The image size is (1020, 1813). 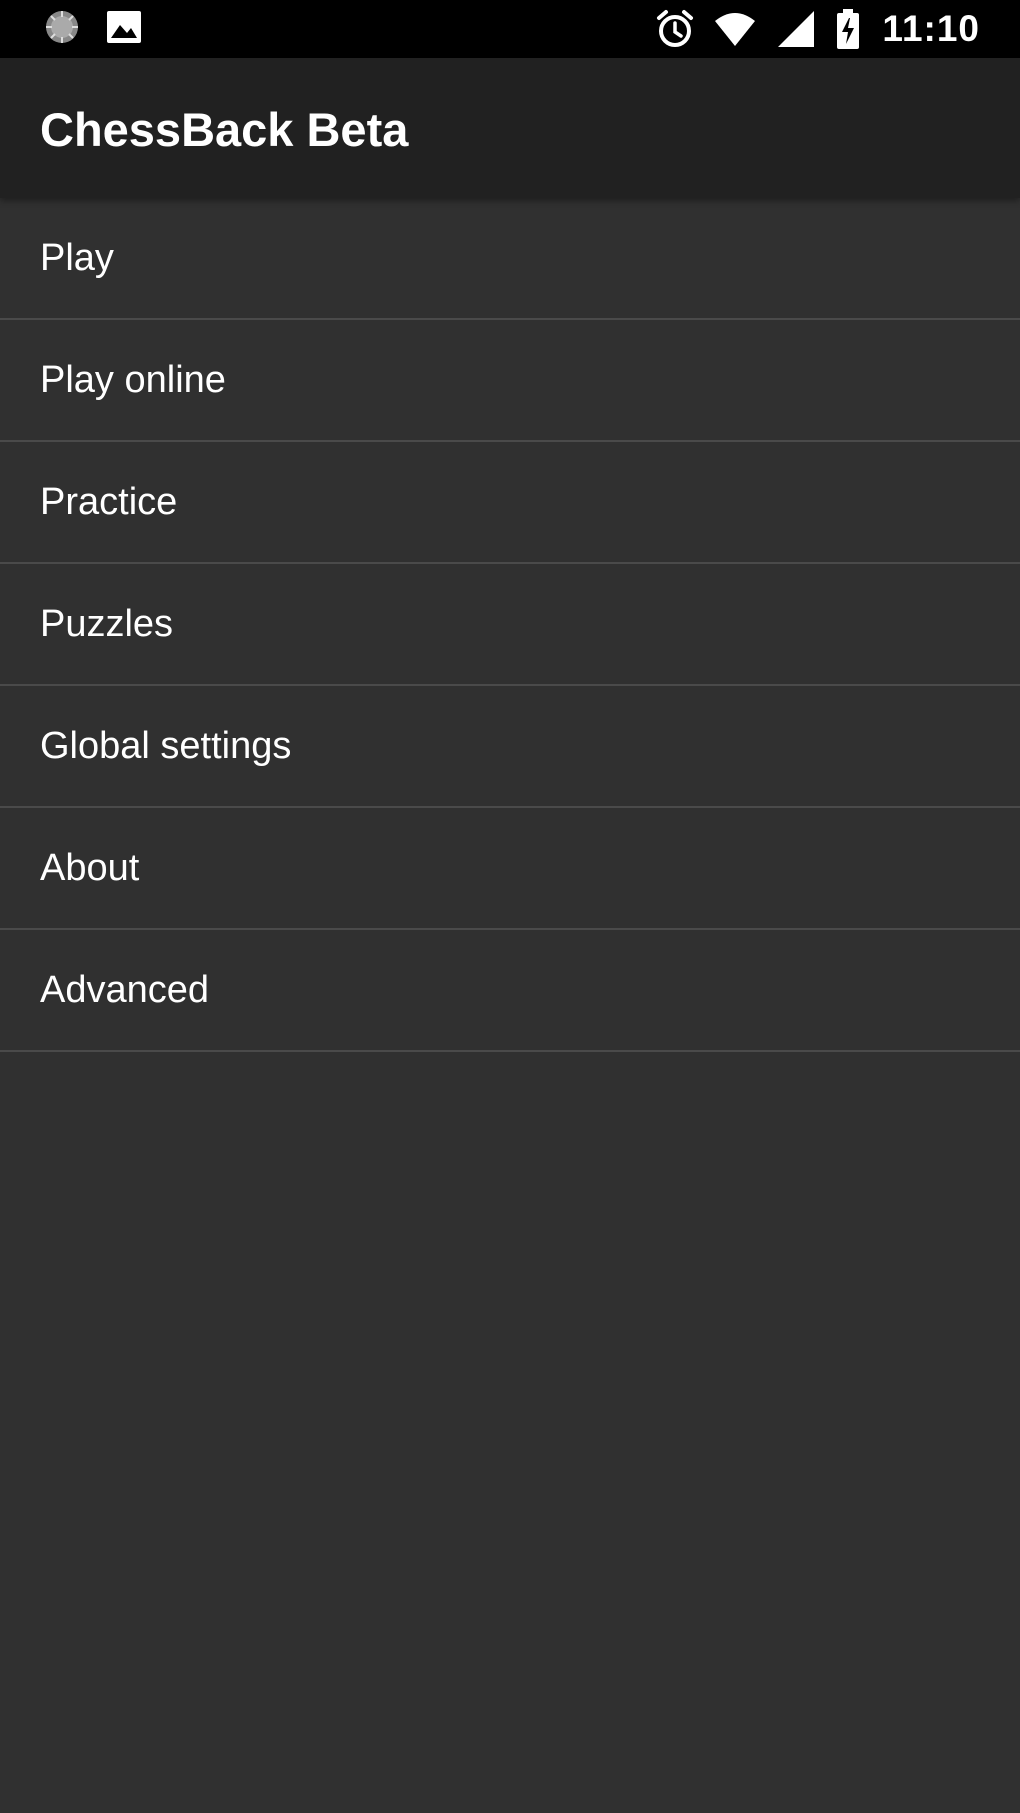 What do you see at coordinates (62, 29) in the screenshot?
I see `loading-spinner-icon` at bounding box center [62, 29].